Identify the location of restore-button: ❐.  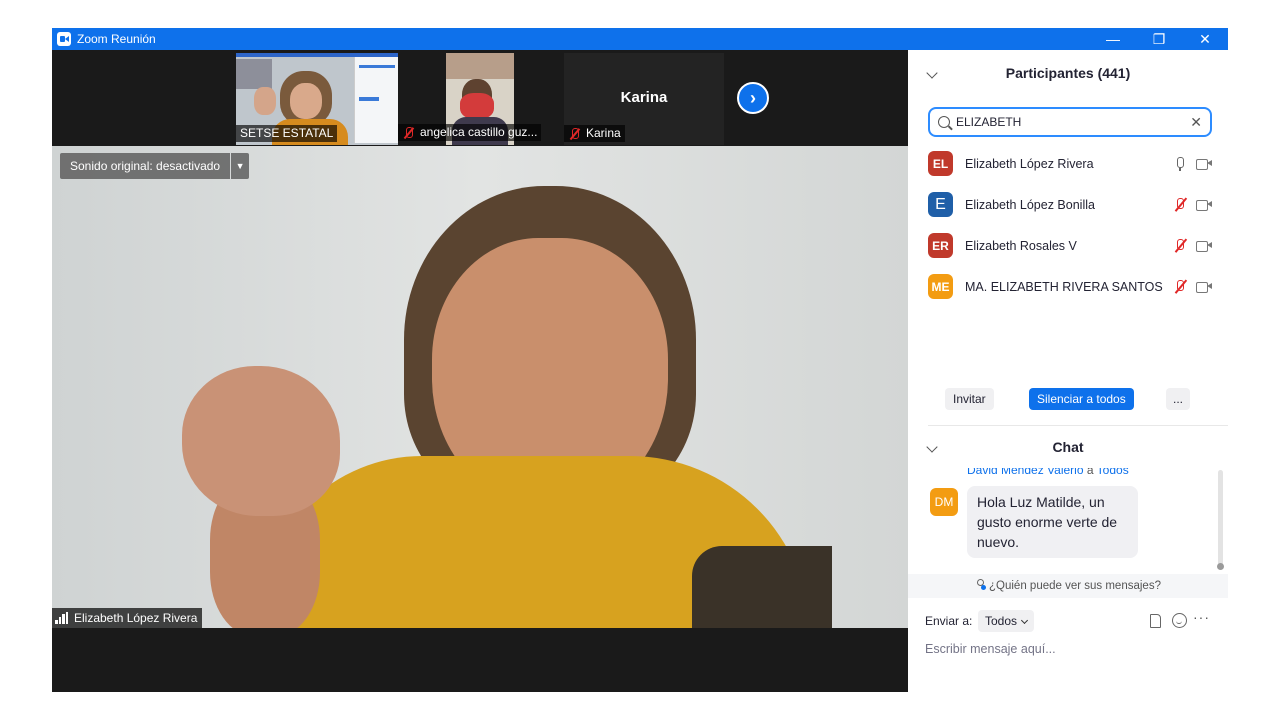
(1159, 39).